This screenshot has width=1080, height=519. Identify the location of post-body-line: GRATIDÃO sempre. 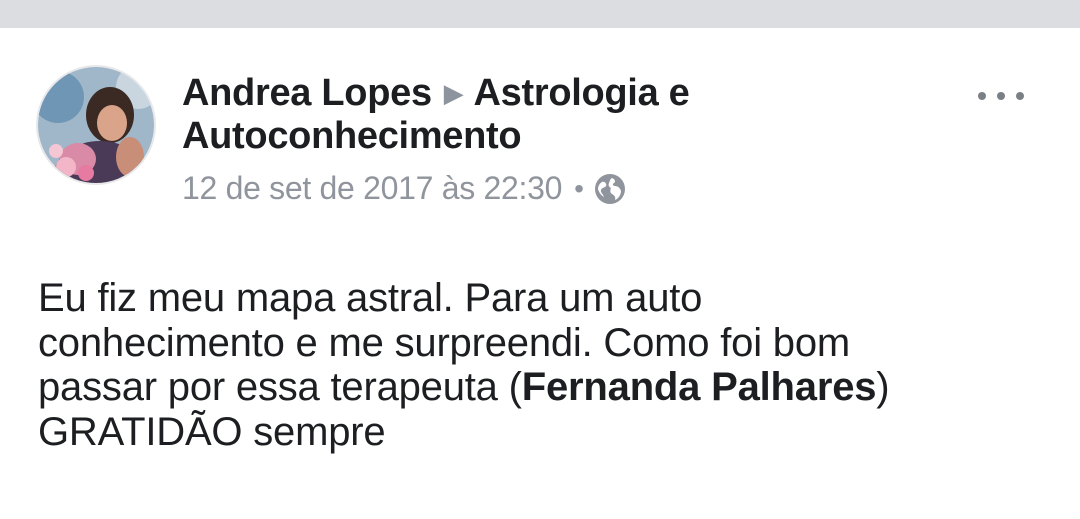
(212, 431).